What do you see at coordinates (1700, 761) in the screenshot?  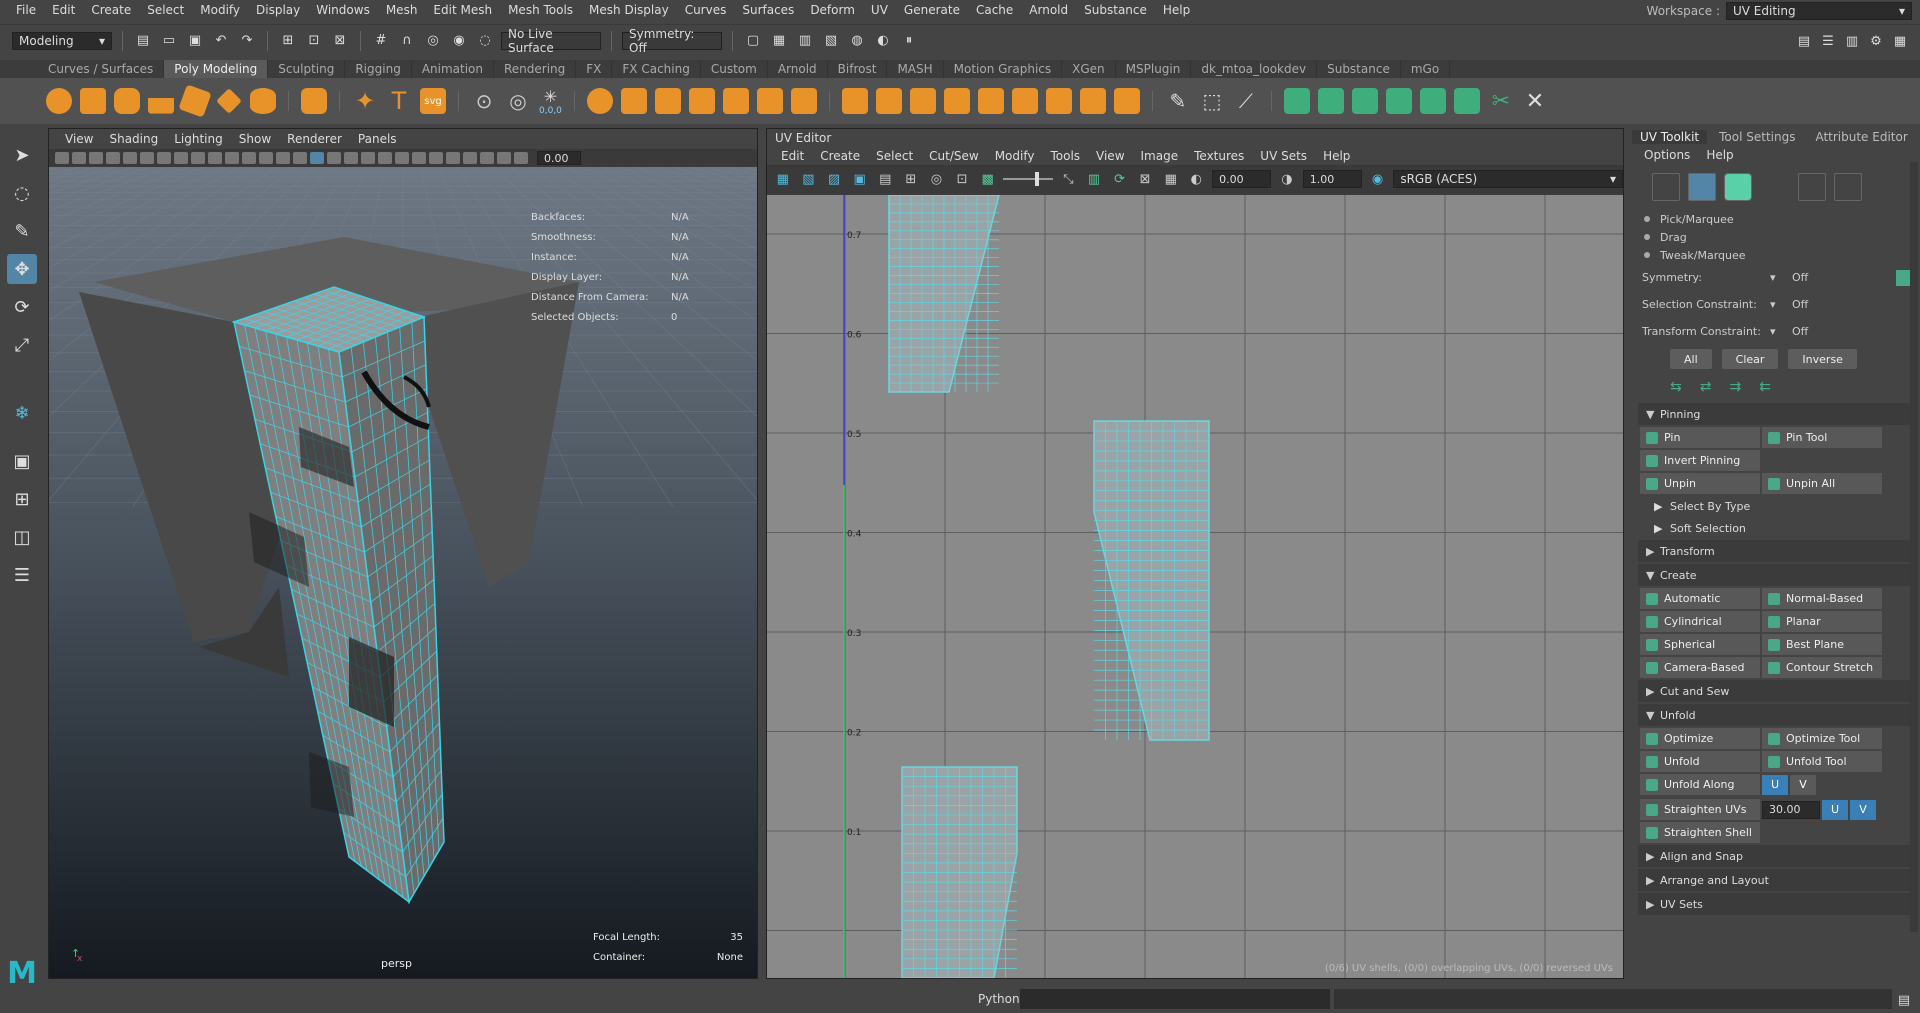 I see `unfold-button: Unfold` at bounding box center [1700, 761].